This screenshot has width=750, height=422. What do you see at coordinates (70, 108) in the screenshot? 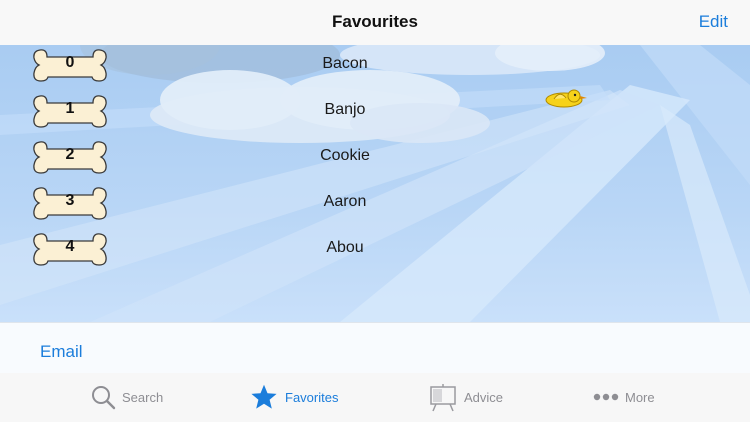
I see `rank-number: 1` at bounding box center [70, 108].